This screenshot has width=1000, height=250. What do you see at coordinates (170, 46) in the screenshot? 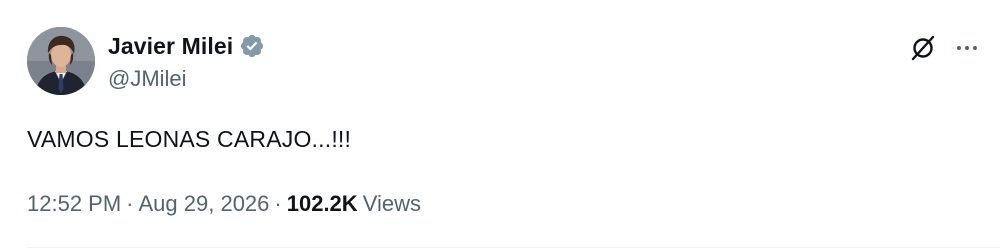
I see `author-display-name: Javier Milei` at bounding box center [170, 46].